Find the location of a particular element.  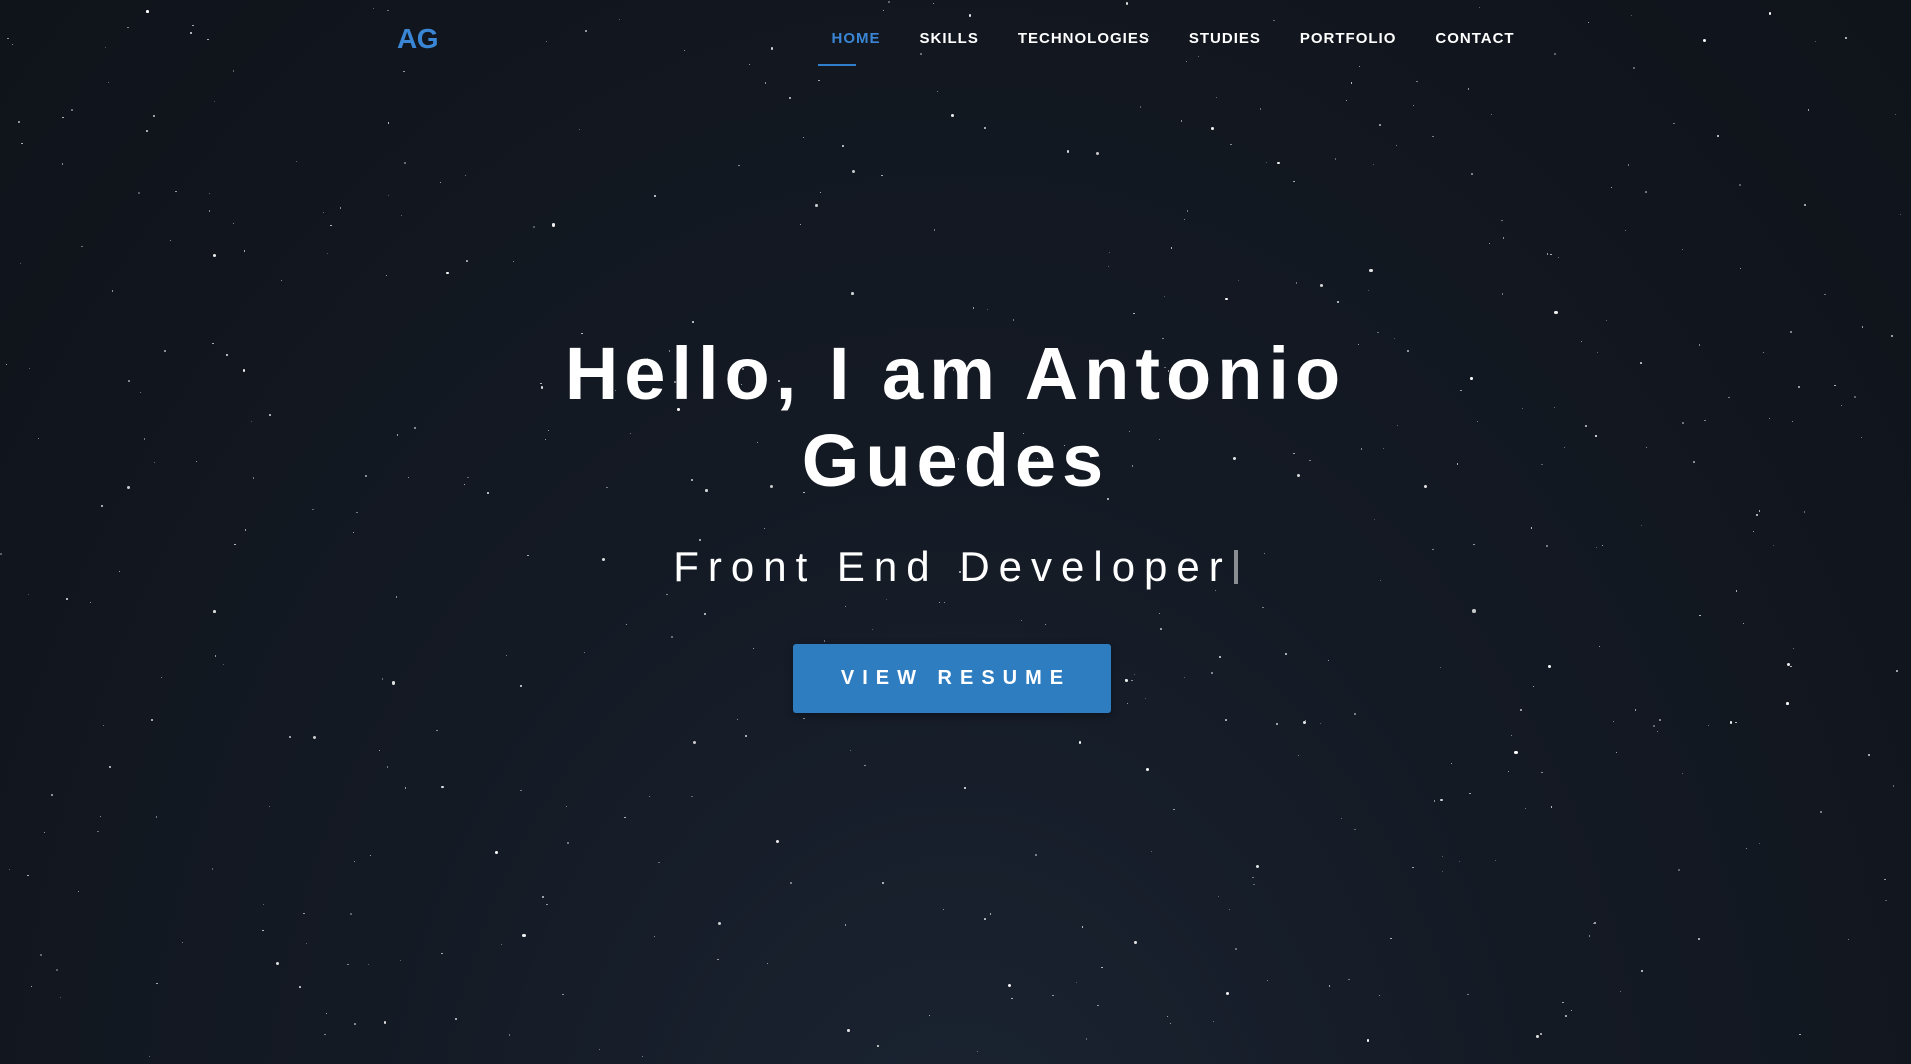

view-resume-button: VIEW RESUME is located at coordinates (952, 678).